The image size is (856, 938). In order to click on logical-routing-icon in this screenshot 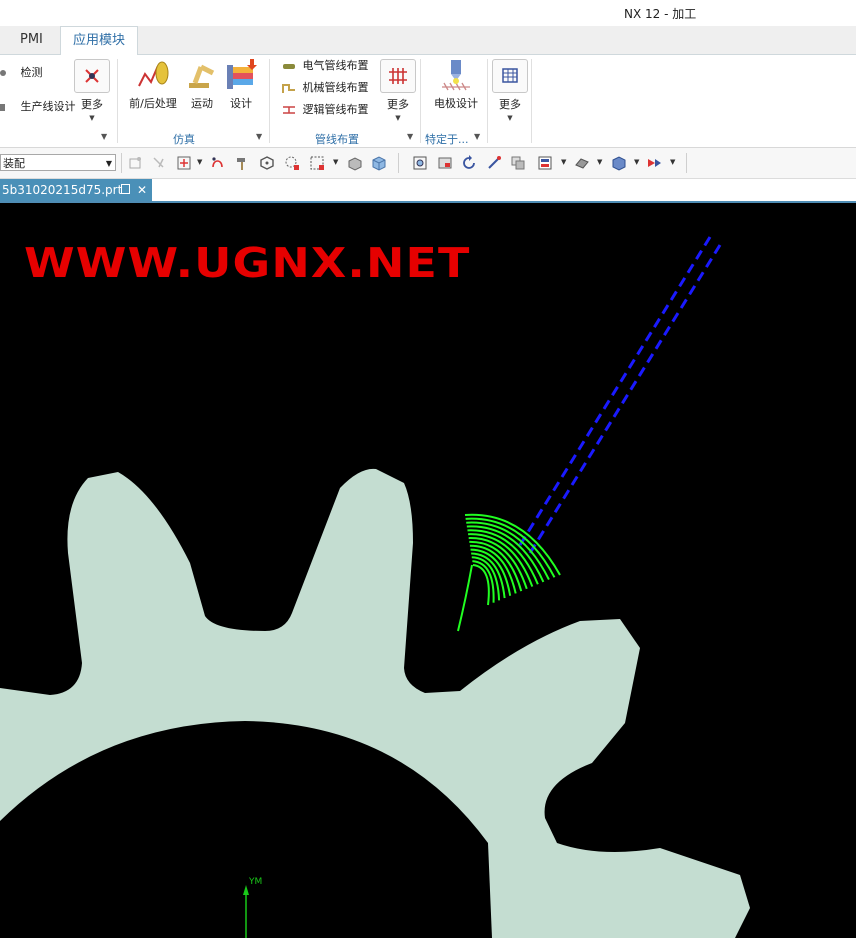, I will do `click(289, 110)`.